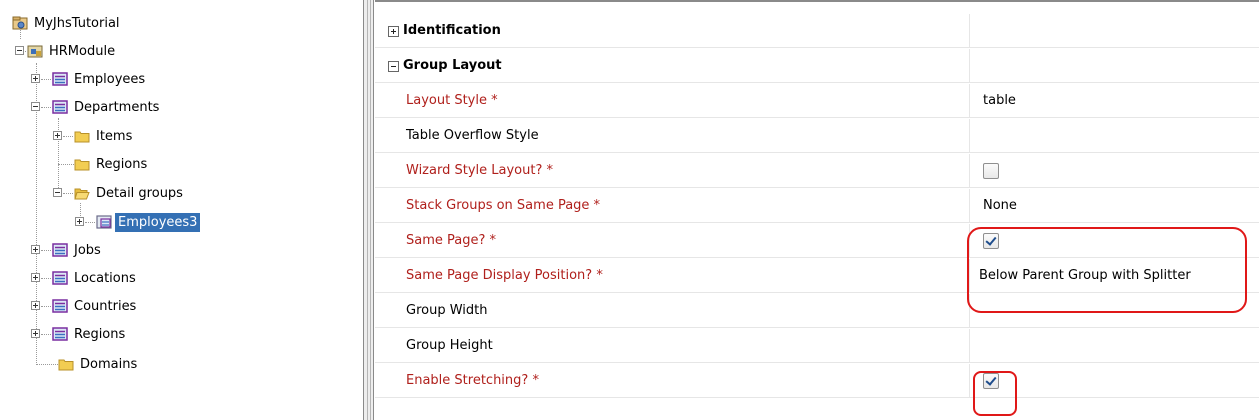  I want to click on tree-node-label: Jobs, so click(87, 250).